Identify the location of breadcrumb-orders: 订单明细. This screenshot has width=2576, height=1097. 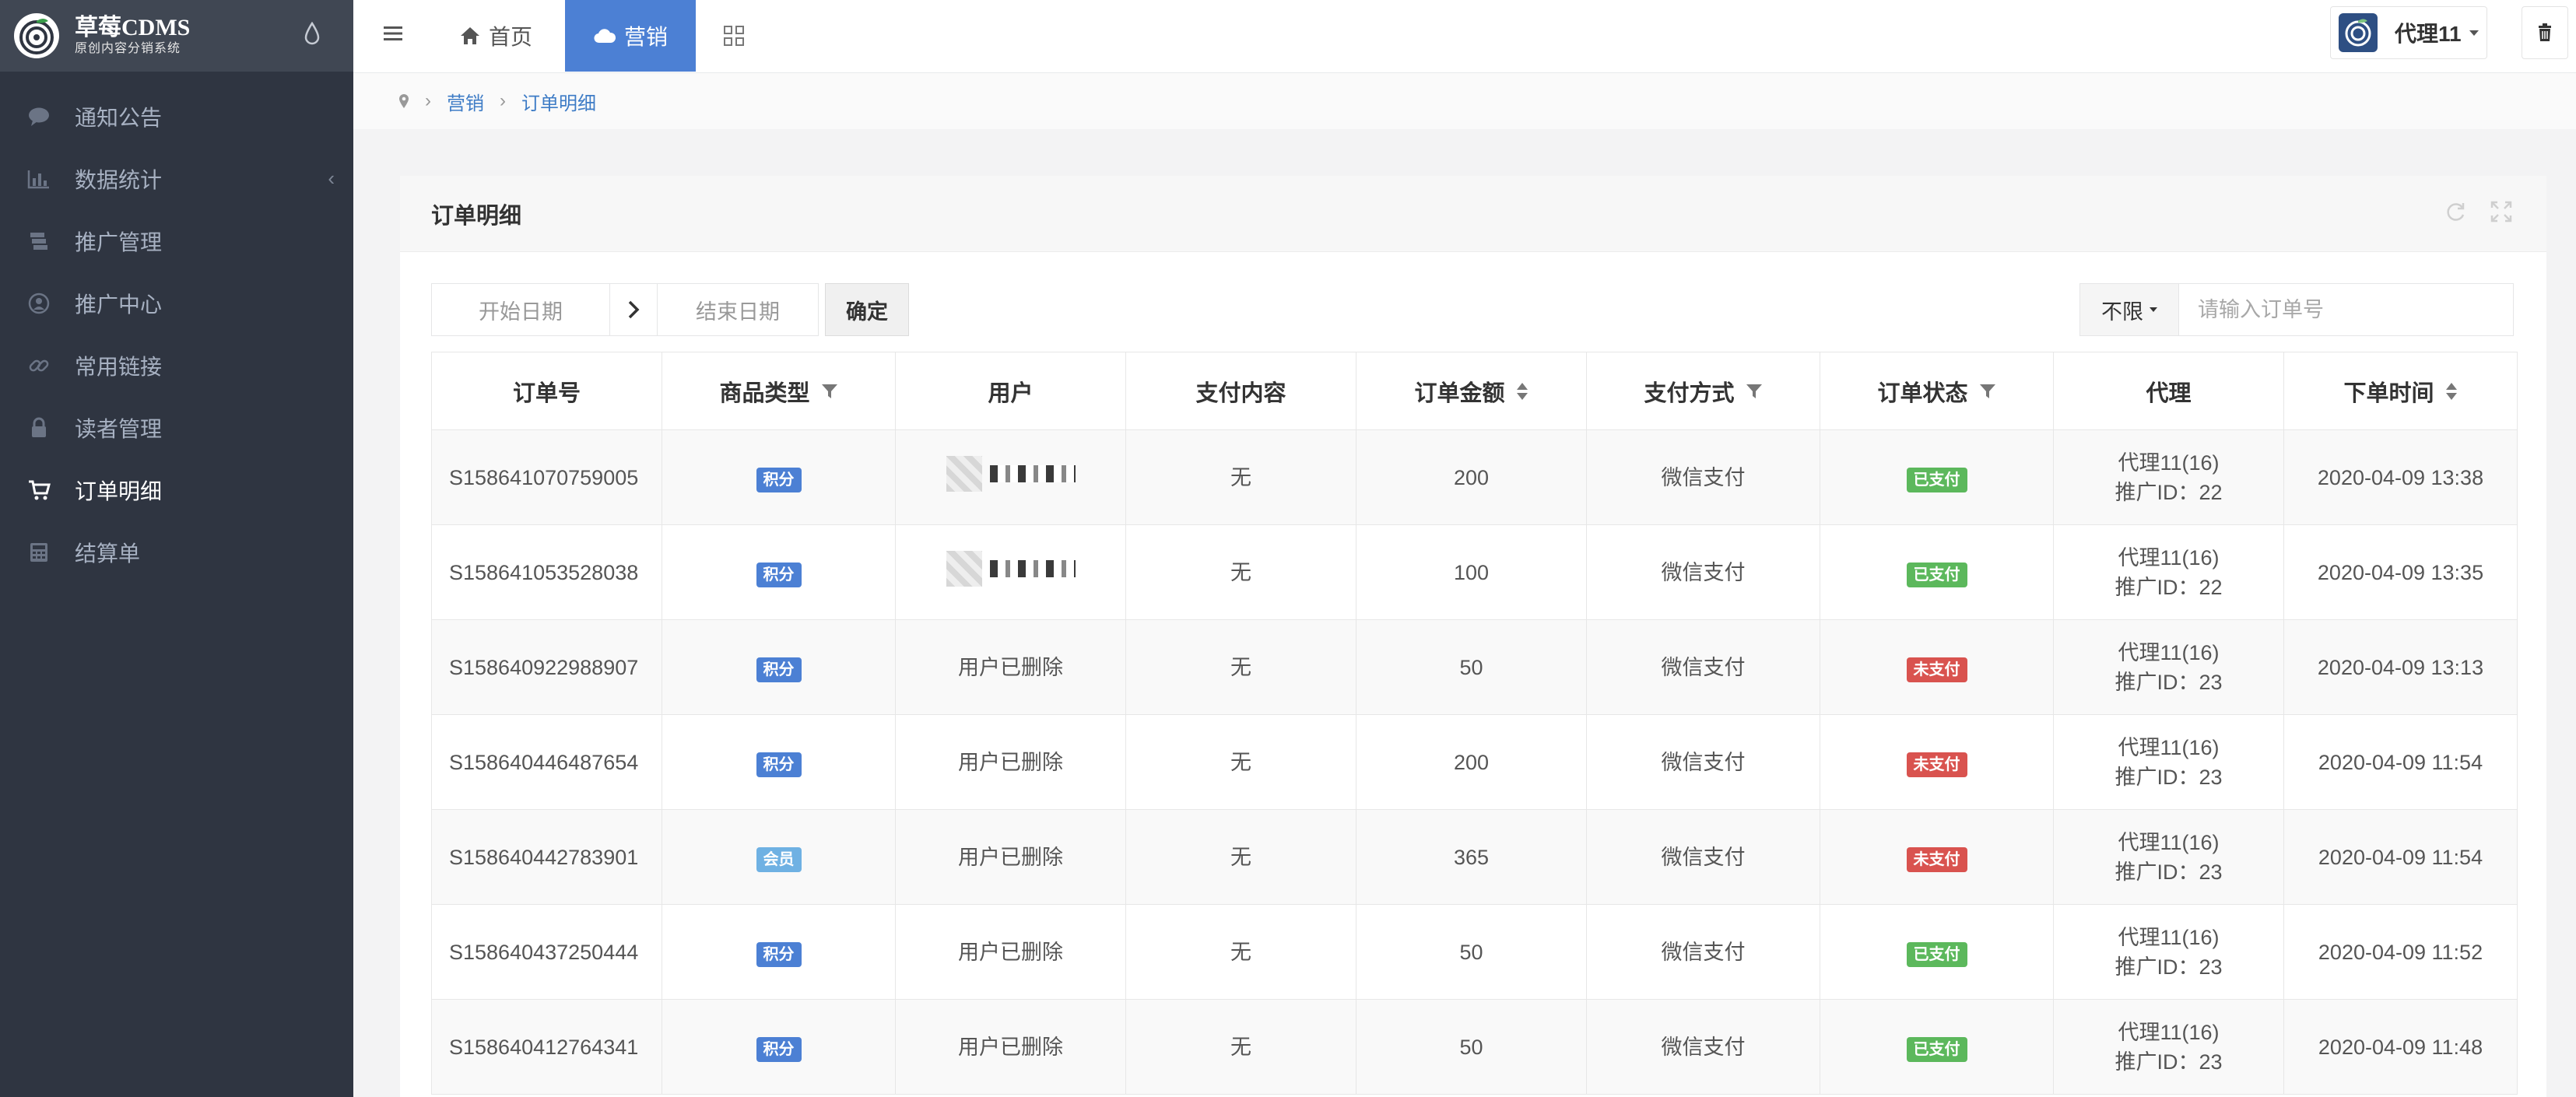
(559, 101).